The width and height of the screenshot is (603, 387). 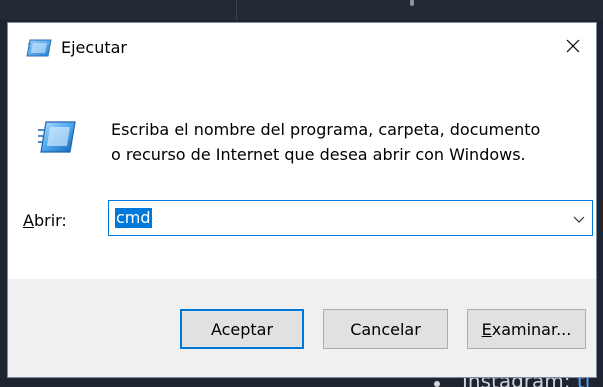 What do you see at coordinates (133, 218) in the screenshot?
I see `command-input-value: cmd` at bounding box center [133, 218].